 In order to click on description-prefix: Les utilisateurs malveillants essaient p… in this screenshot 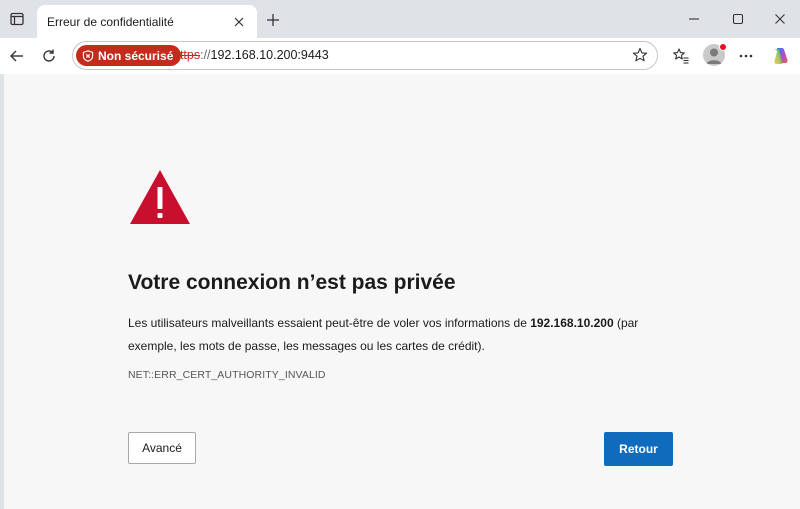, I will do `click(329, 323)`.